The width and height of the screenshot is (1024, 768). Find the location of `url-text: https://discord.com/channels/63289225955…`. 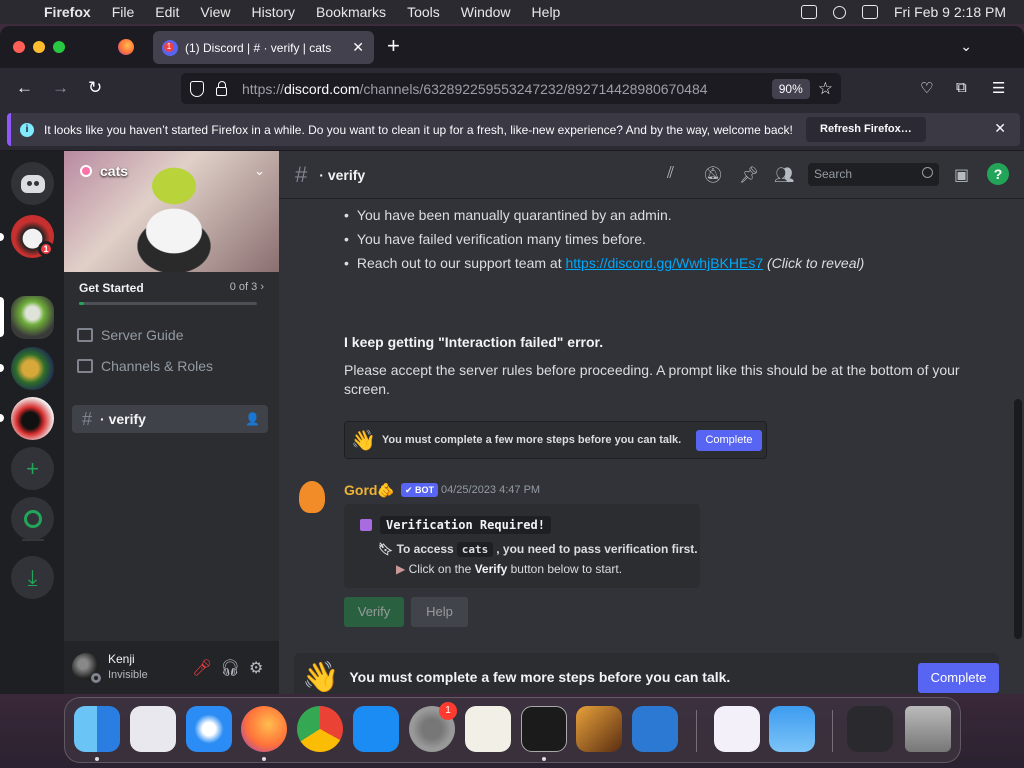

url-text: https://discord.com/channels/63289225955… is located at coordinates (507, 89).